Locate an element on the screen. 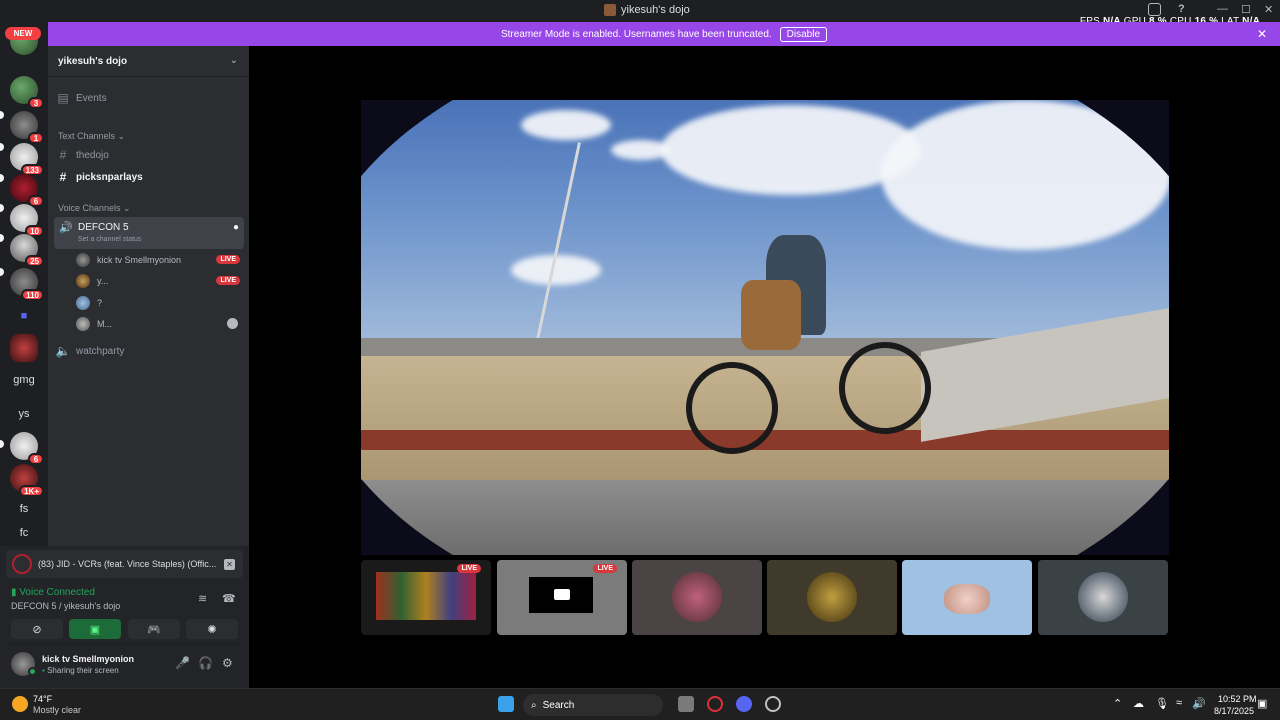 The width and height of the screenshot is (1280, 720). category-label: Voice Channels is located at coordinates (89, 208).